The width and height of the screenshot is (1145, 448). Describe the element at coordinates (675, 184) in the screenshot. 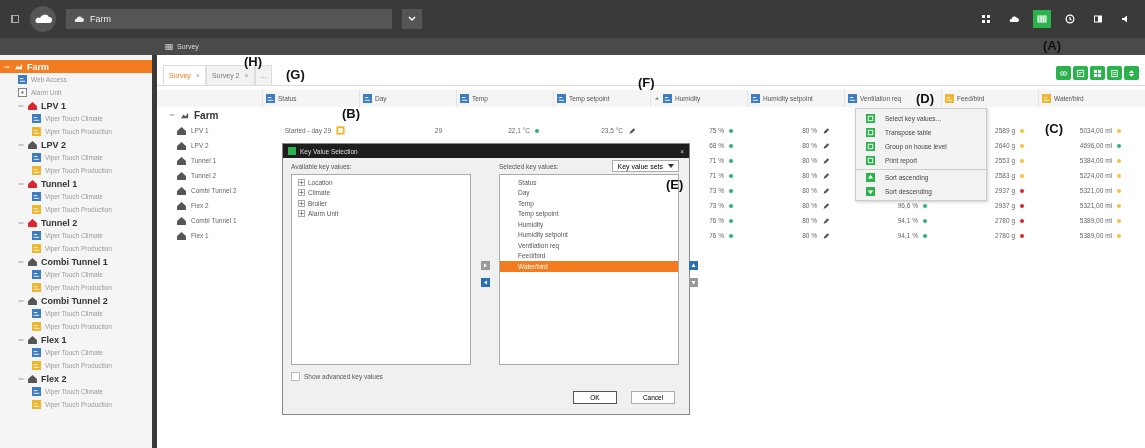

I see `callout-label: (E)` at that location.